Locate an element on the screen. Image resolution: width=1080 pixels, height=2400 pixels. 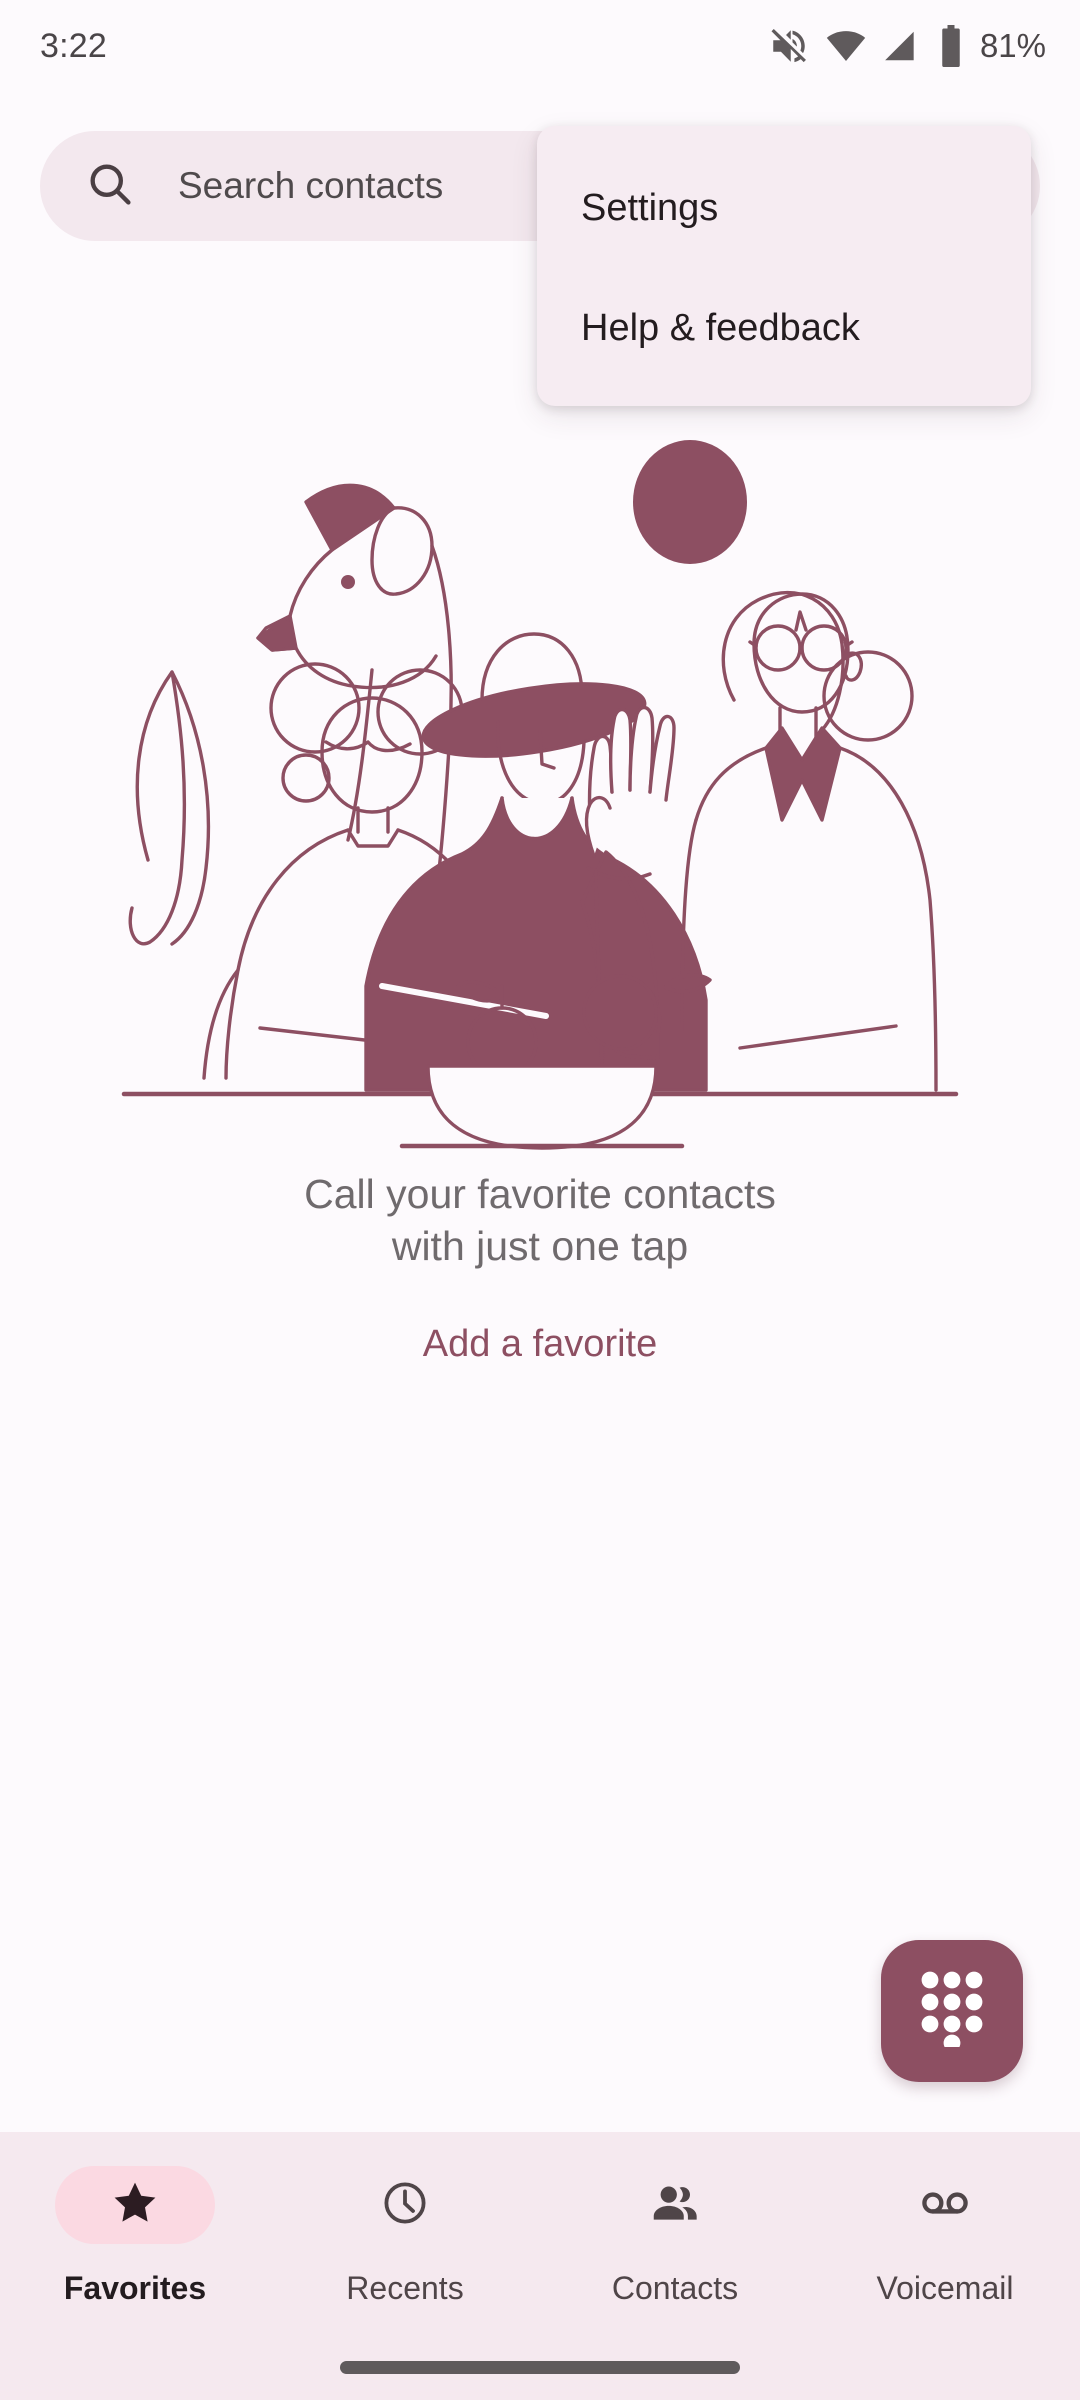
nav-tab-contacts: Contacts is located at coordinates (675, 2236).